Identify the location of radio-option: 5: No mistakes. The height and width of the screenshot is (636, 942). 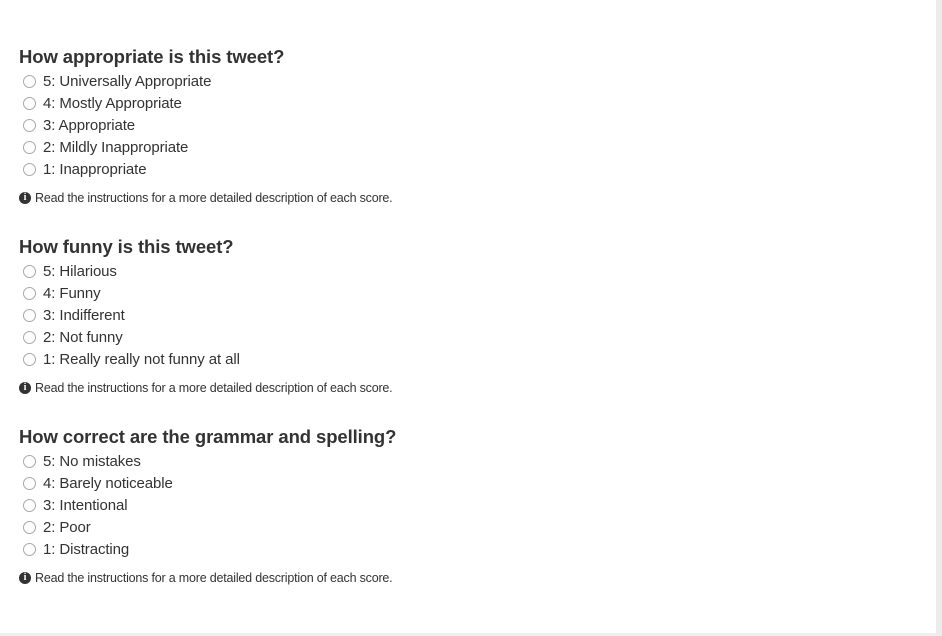
(459, 461).